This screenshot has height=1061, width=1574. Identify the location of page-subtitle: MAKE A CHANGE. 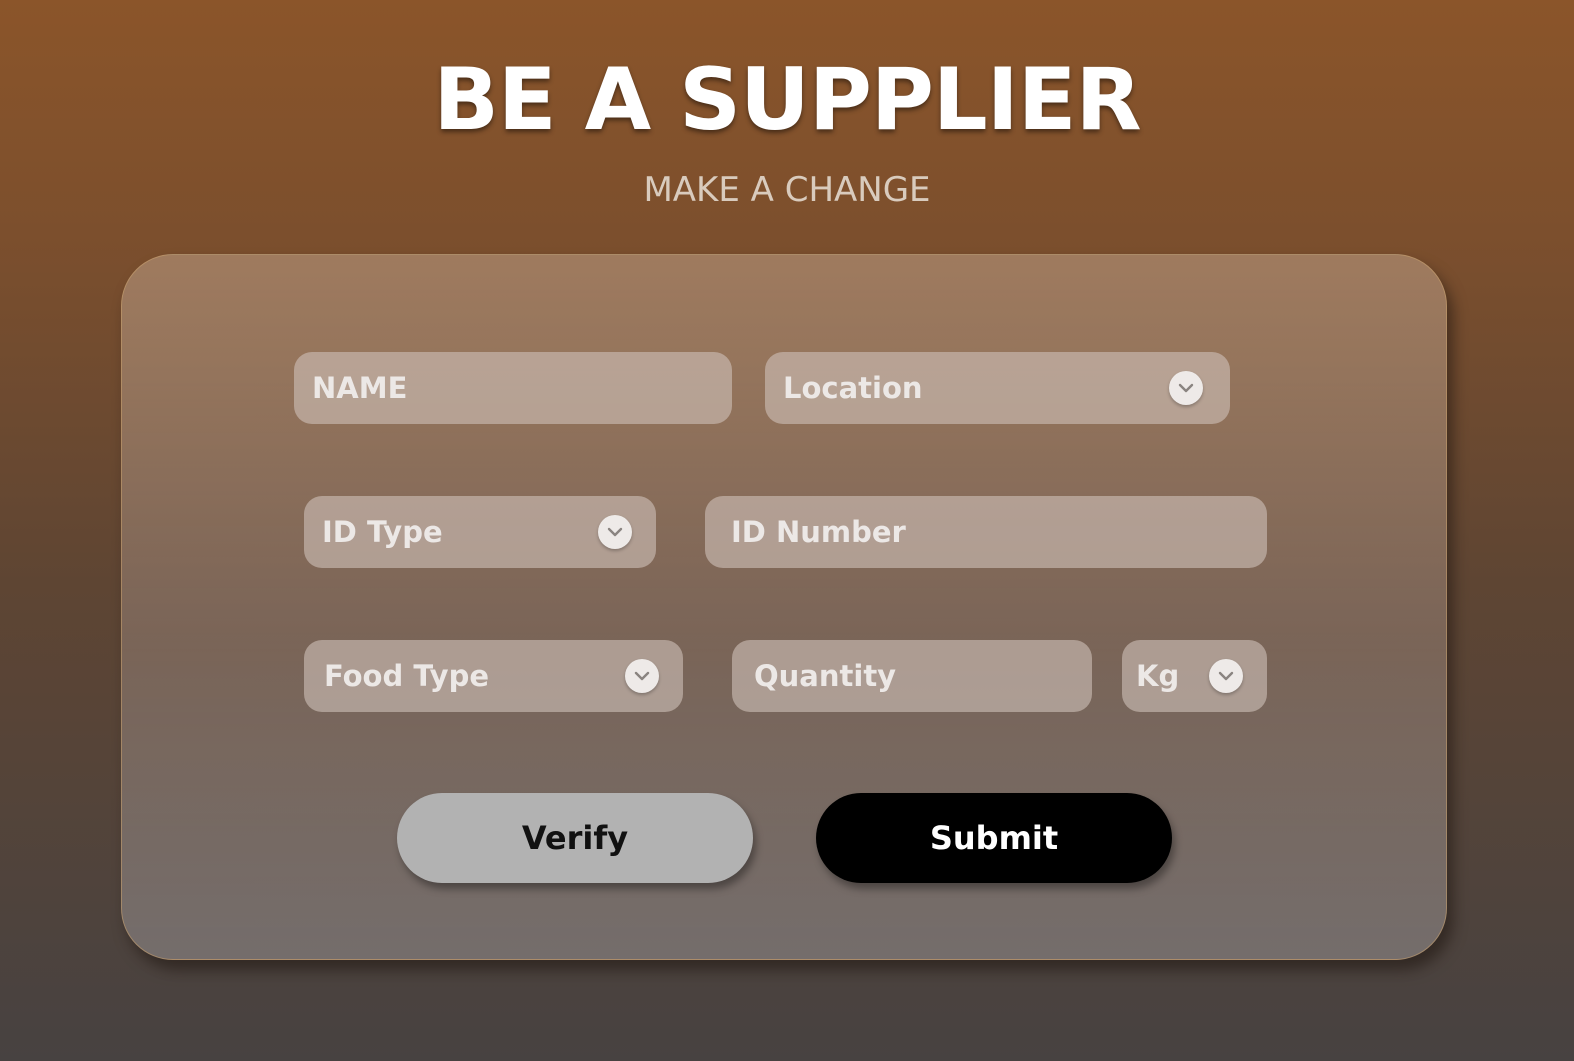
(787, 190).